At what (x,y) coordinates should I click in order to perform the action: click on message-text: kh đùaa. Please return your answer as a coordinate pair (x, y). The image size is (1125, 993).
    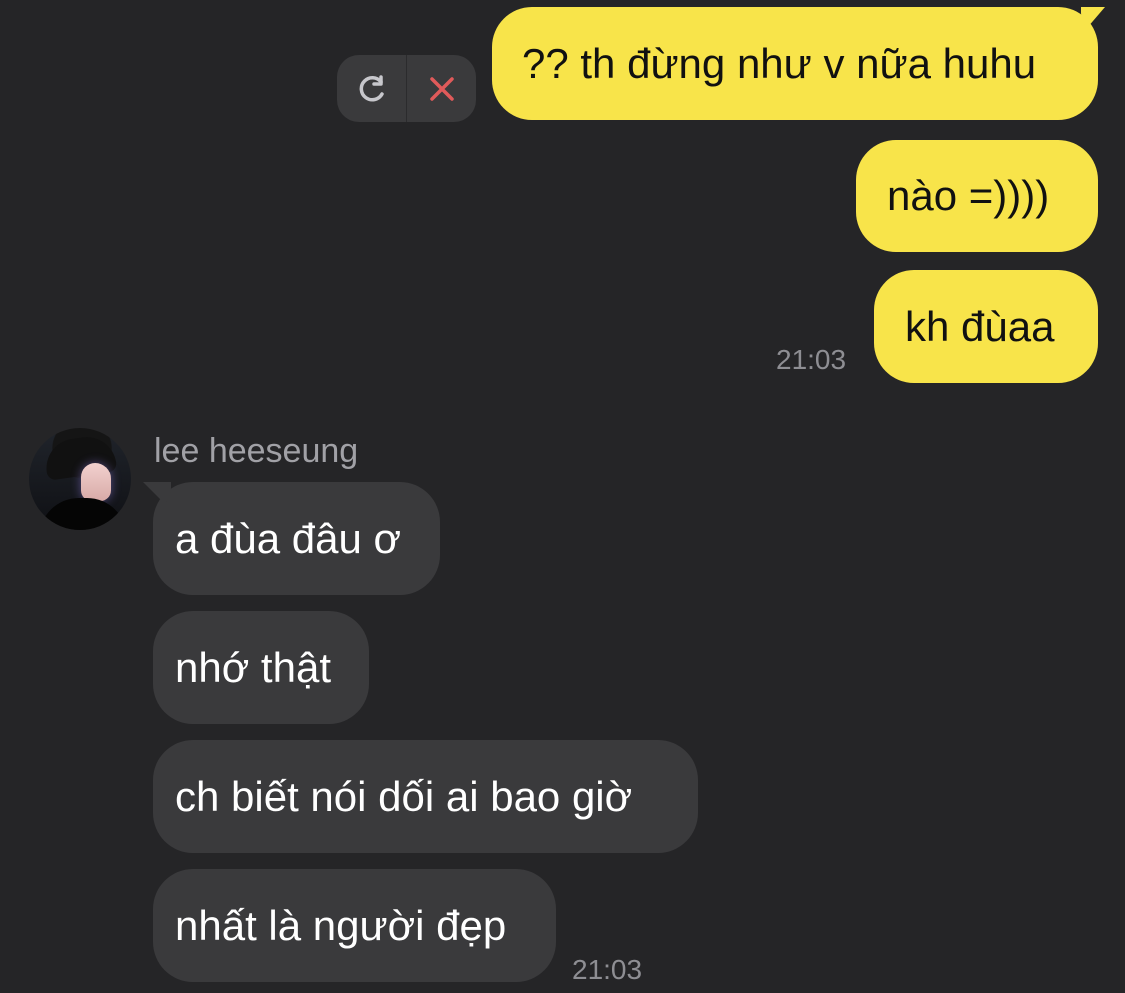
    Looking at the image, I should click on (980, 326).